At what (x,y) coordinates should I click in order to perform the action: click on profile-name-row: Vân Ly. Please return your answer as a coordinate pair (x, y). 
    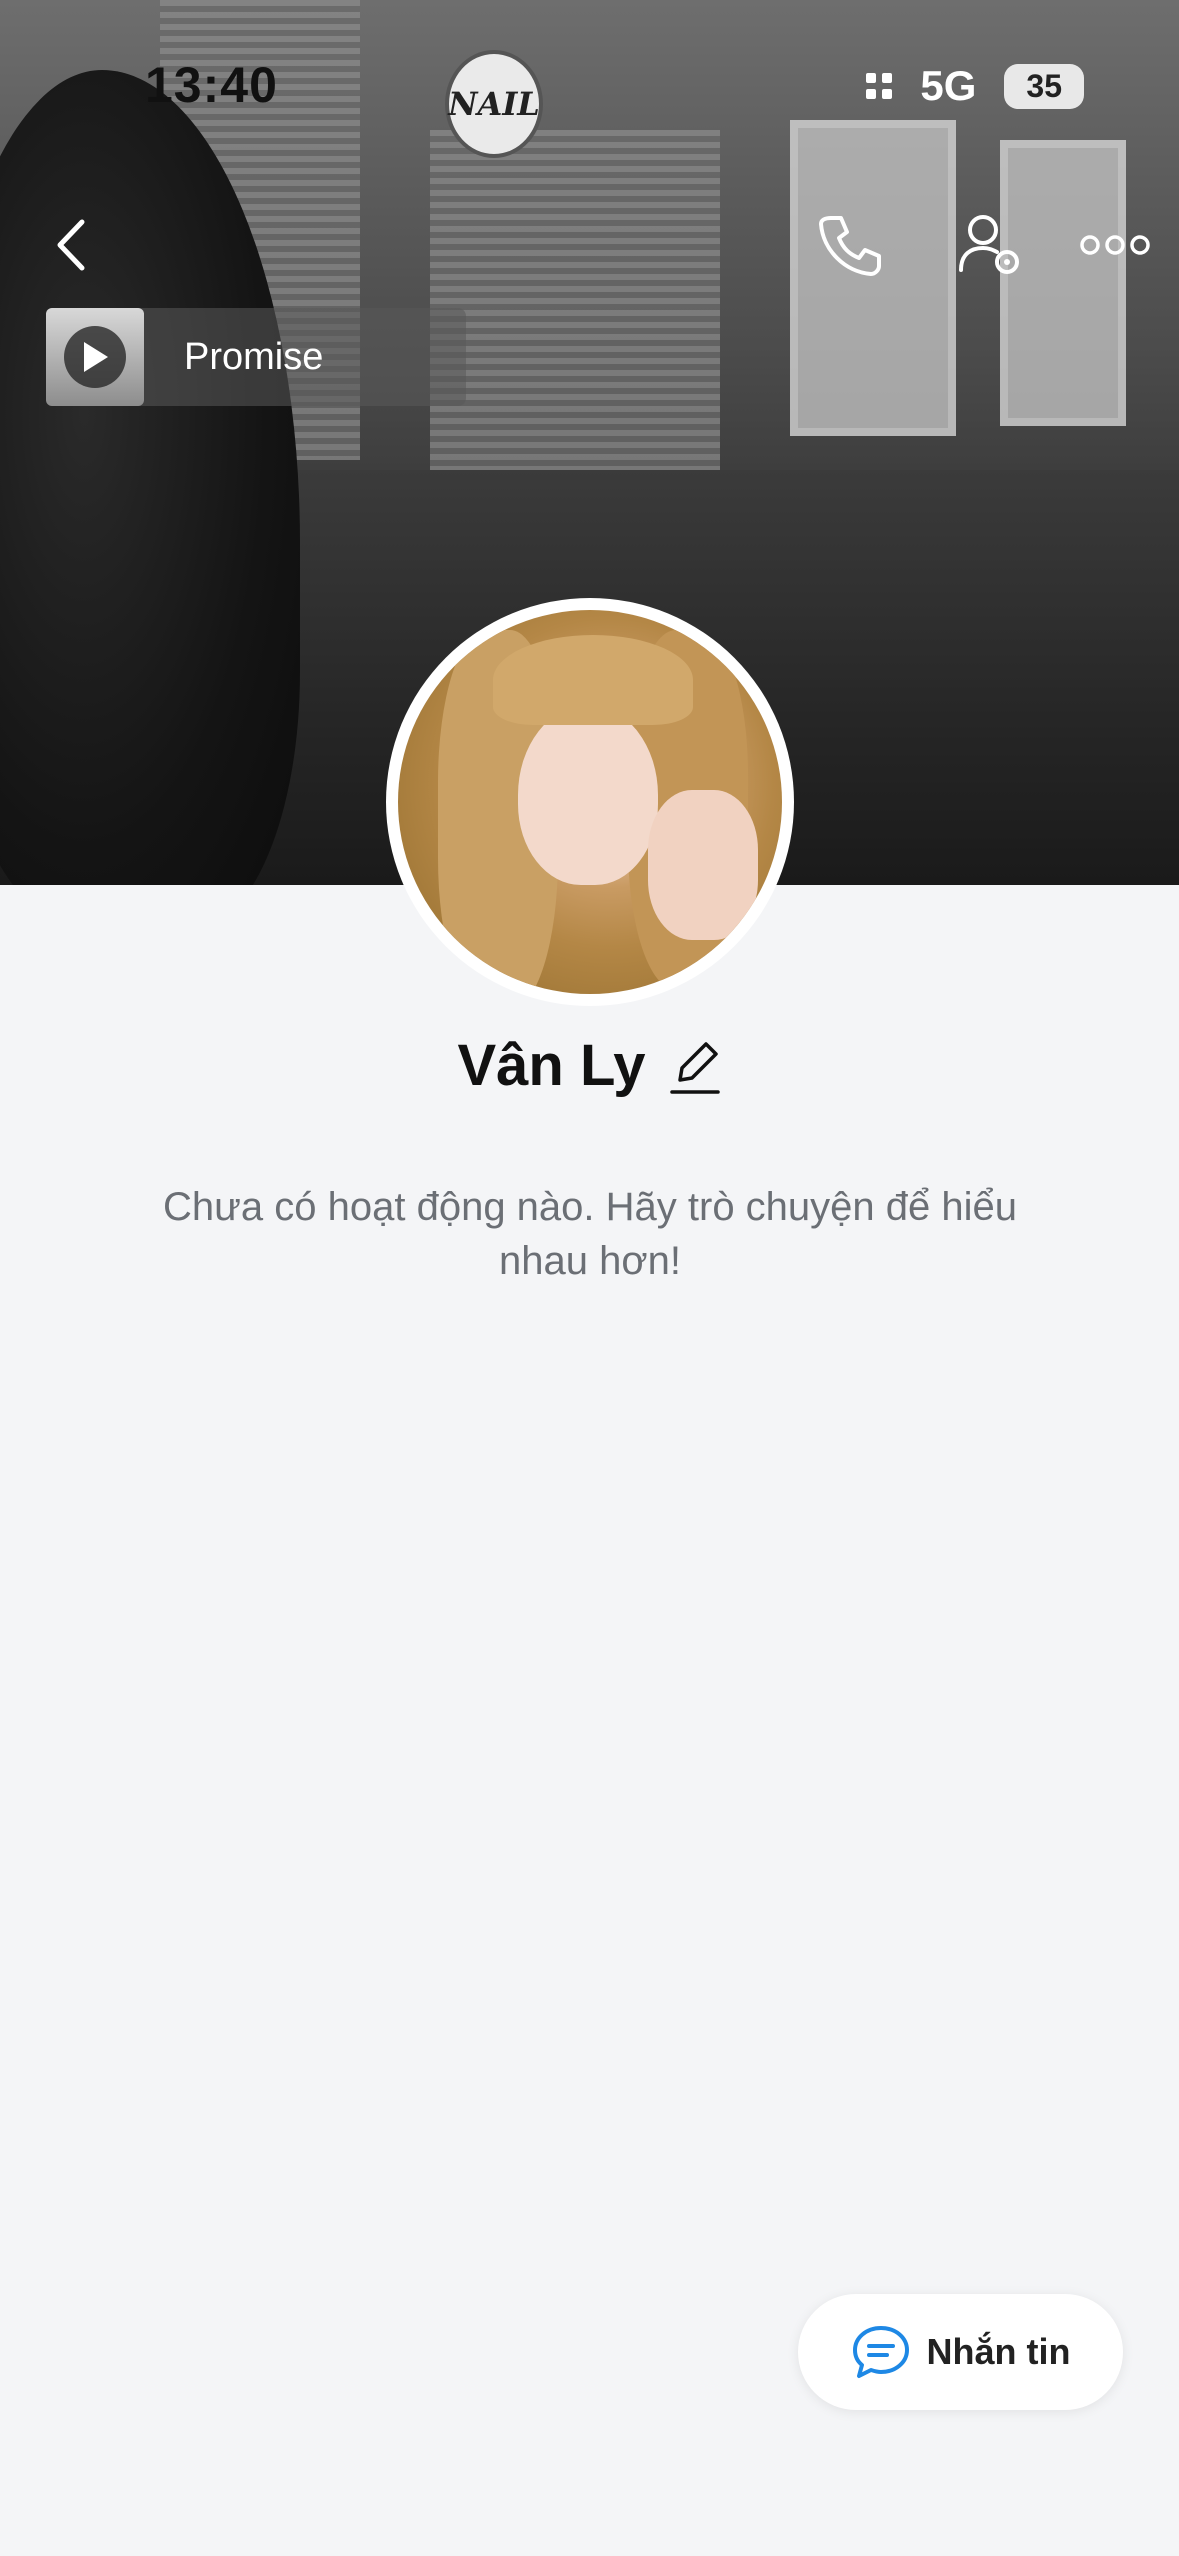
    Looking at the image, I should click on (589, 1065).